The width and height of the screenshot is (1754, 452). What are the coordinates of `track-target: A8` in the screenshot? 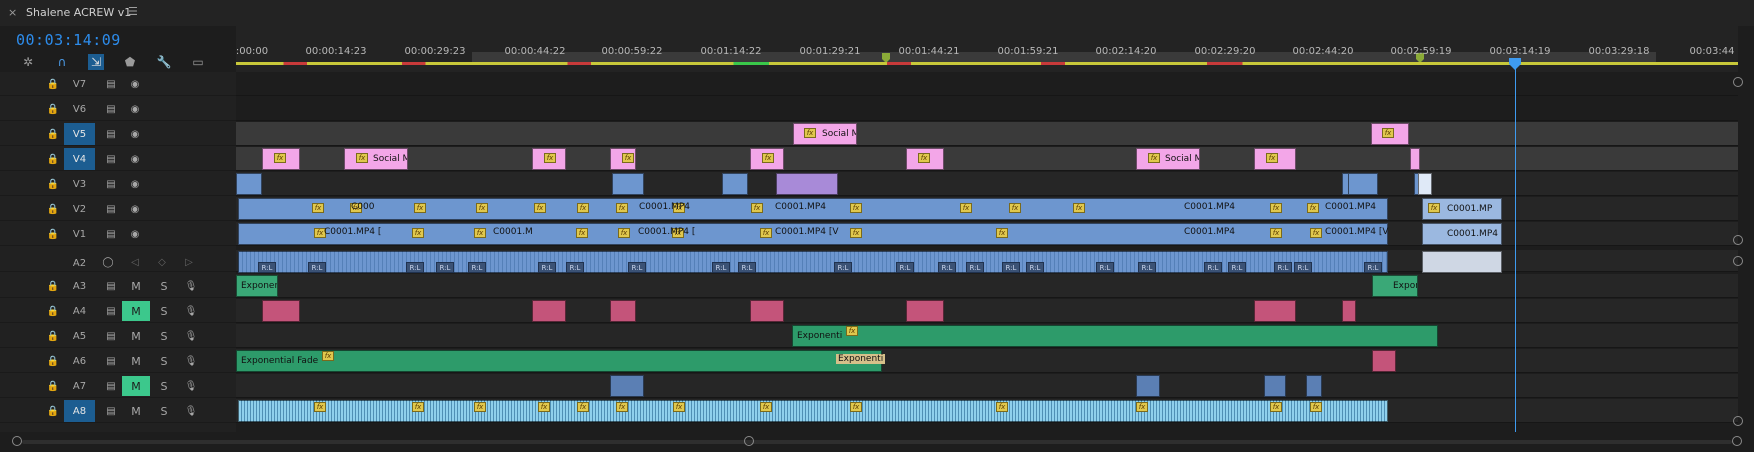 It's located at (79, 411).